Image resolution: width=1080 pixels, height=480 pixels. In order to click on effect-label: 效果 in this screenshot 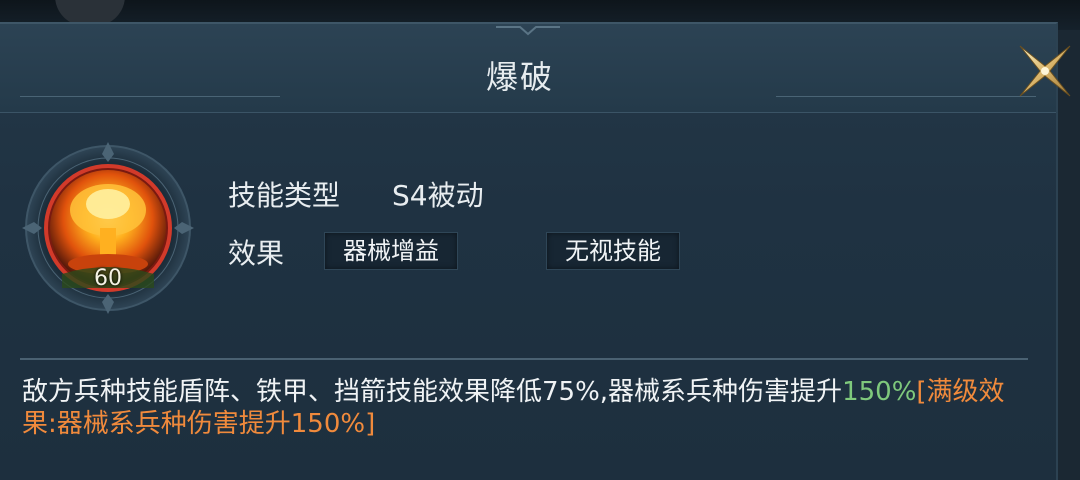, I will do `click(256, 253)`.